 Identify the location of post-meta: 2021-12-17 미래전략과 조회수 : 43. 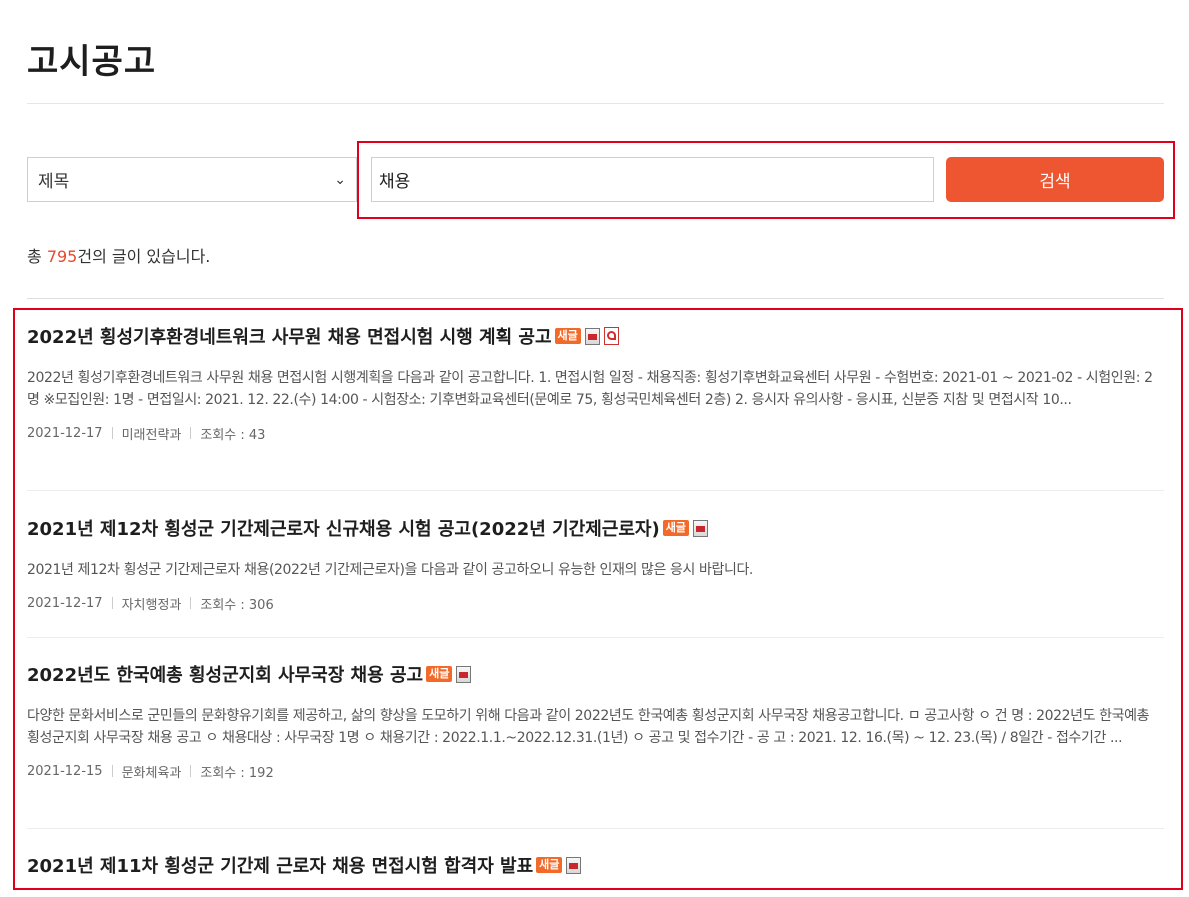
(595, 433).